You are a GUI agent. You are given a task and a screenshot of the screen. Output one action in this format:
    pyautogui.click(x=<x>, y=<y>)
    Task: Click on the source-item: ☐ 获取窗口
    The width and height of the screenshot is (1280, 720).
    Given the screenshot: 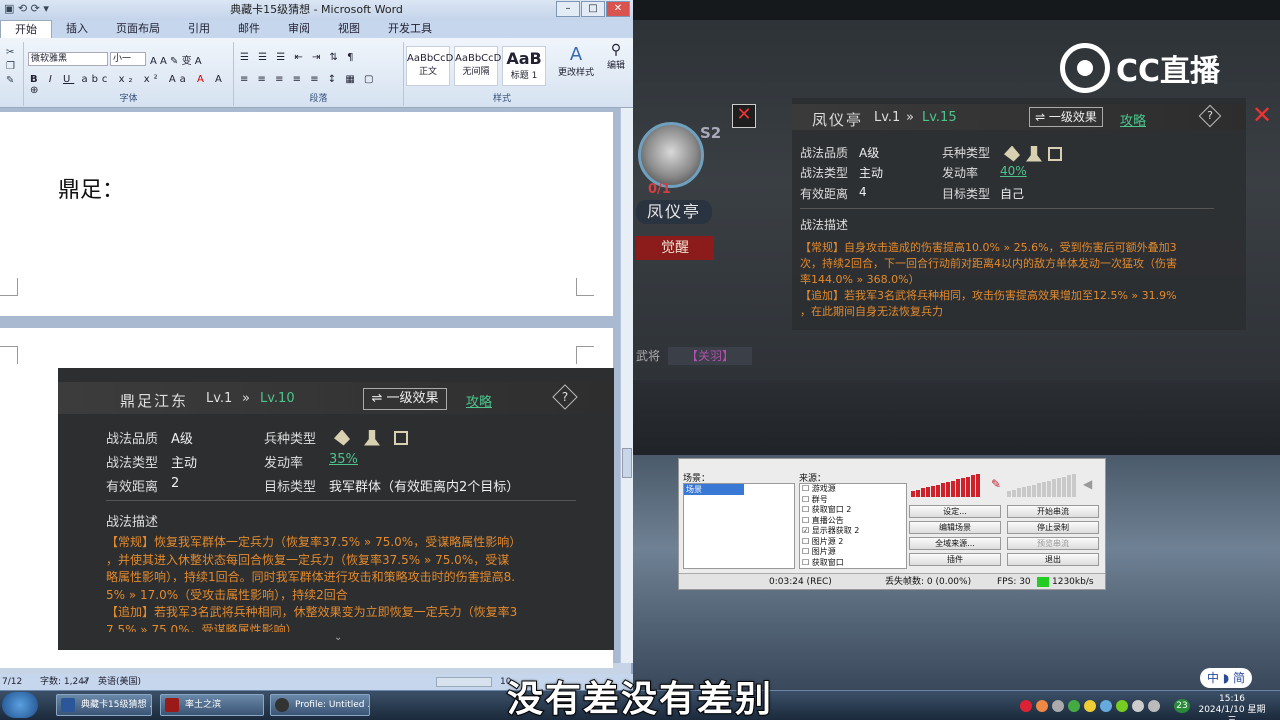 What is the action you would take?
    pyautogui.click(x=854, y=563)
    